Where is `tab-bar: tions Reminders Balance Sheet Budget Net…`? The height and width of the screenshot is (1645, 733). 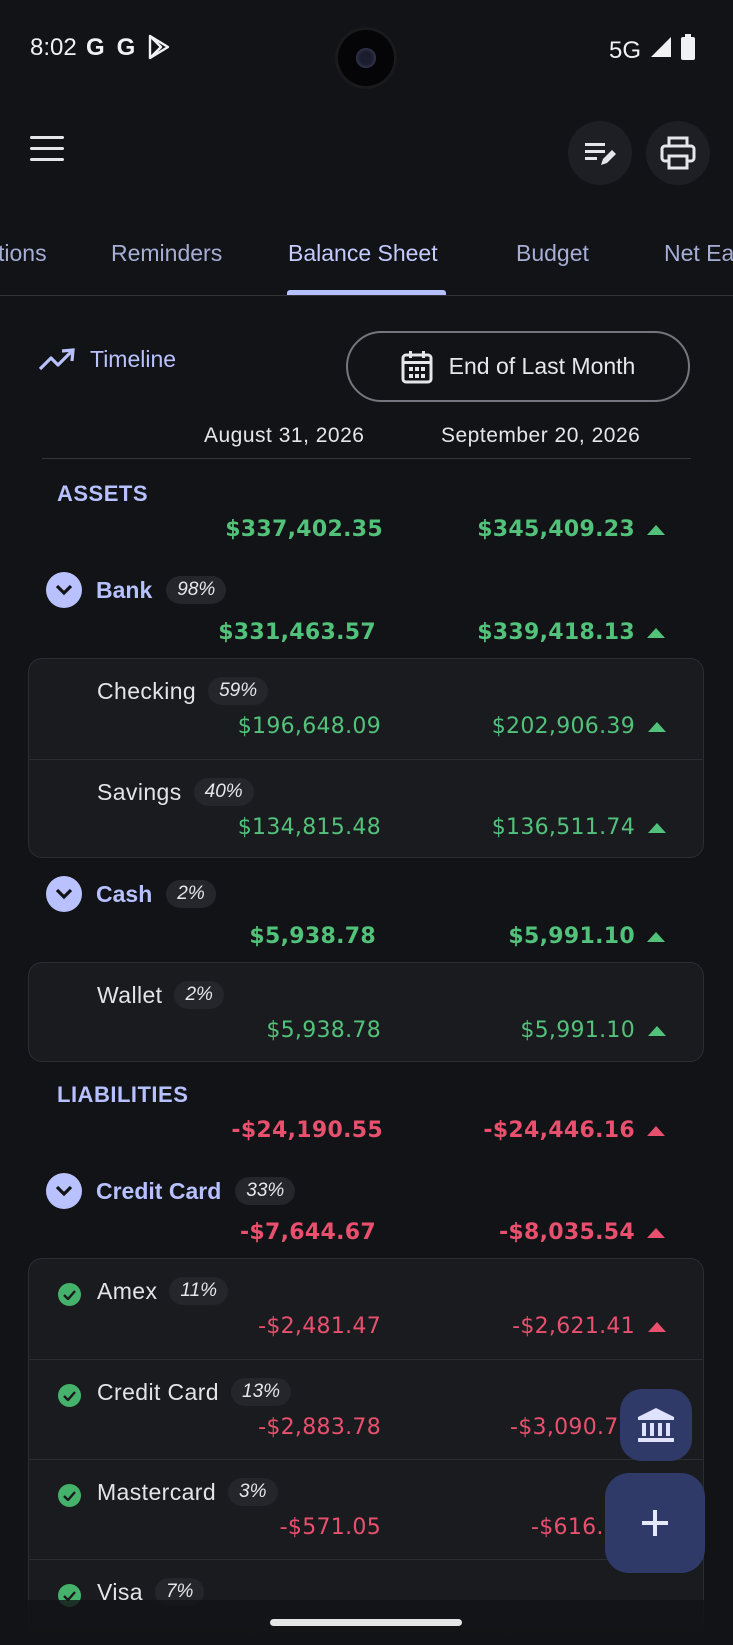
tab-bar: tions Reminders Balance Sheet Budget Net… is located at coordinates (366, 259).